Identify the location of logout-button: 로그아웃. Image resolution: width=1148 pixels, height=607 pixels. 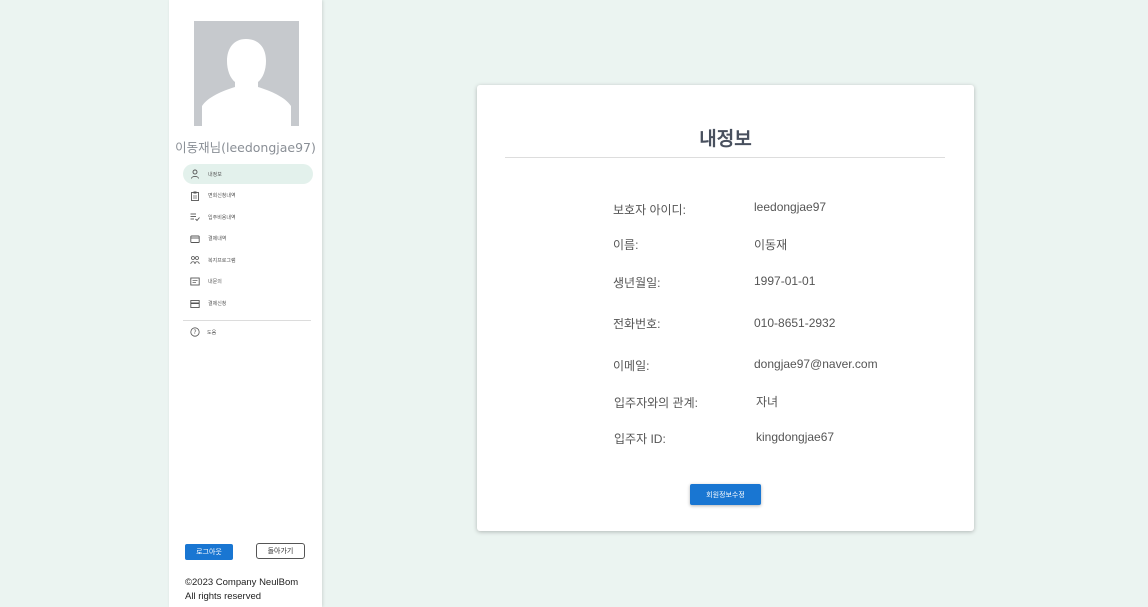
(209, 552).